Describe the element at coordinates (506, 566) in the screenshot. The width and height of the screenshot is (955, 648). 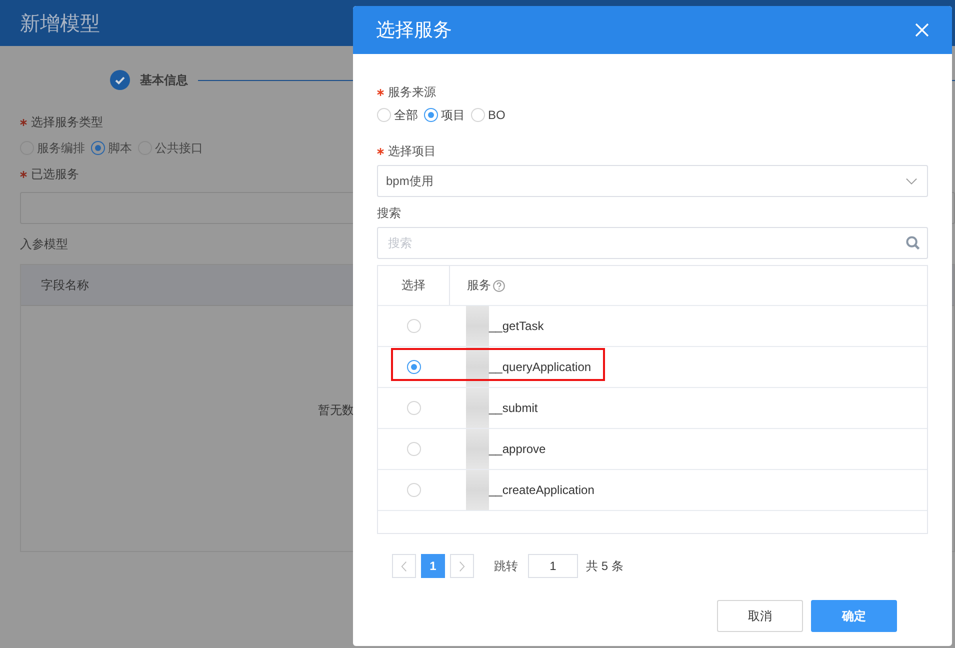
I see `jump-label: 跳转` at that location.